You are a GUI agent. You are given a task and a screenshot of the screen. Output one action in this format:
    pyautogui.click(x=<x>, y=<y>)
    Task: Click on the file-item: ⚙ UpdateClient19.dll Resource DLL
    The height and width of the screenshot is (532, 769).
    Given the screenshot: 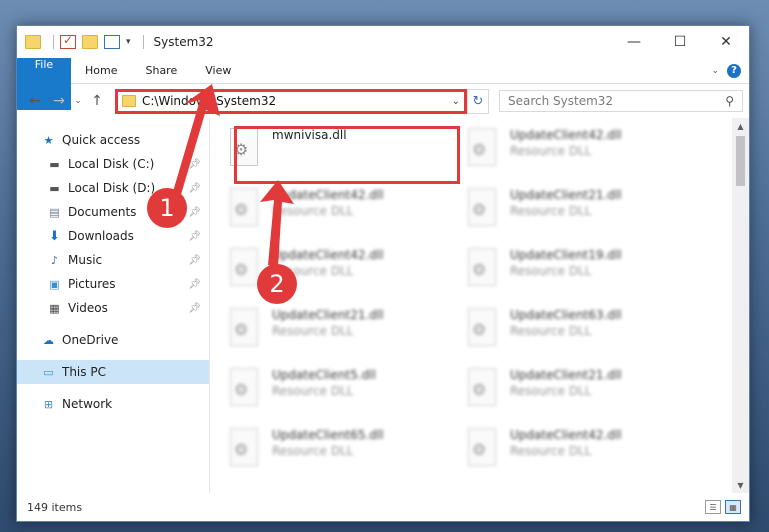 What is the action you would take?
    pyautogui.click(x=585, y=270)
    